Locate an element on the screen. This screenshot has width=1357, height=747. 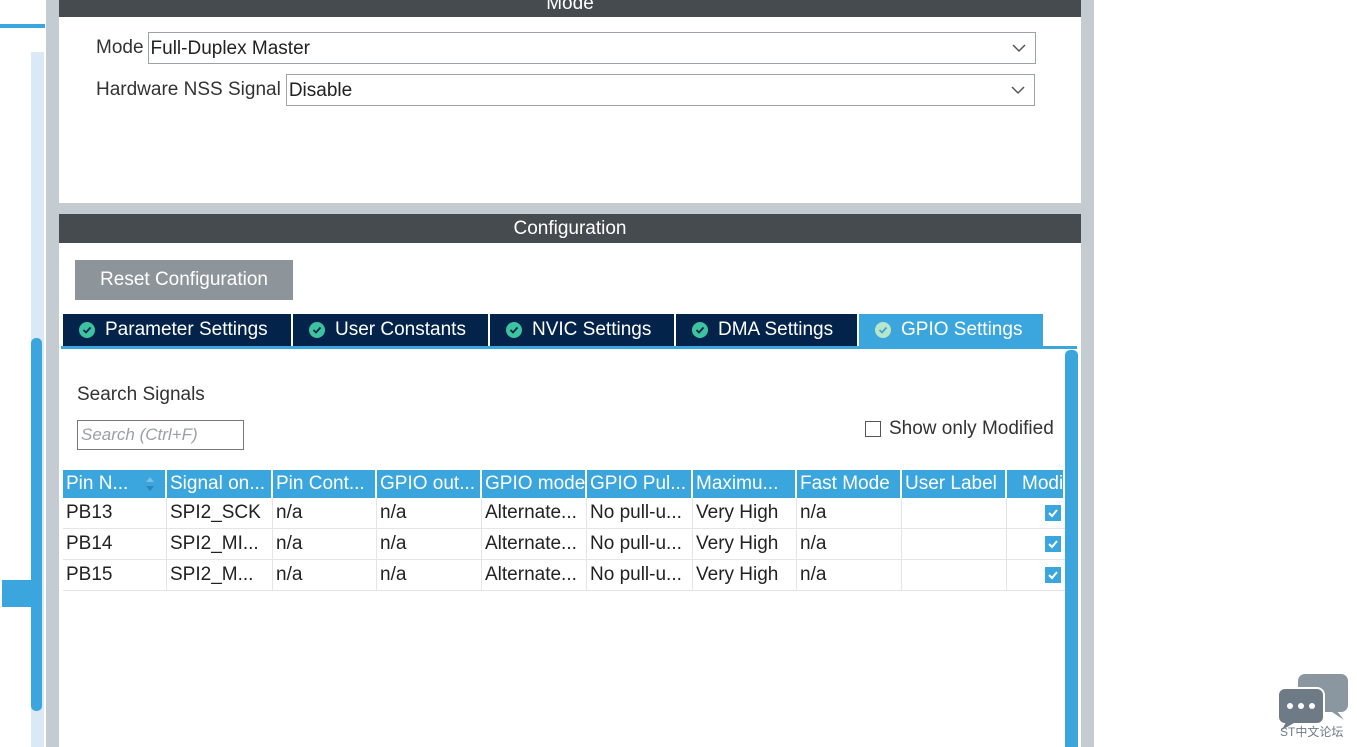
config-scrollbar is located at coordinates (1071, 548).